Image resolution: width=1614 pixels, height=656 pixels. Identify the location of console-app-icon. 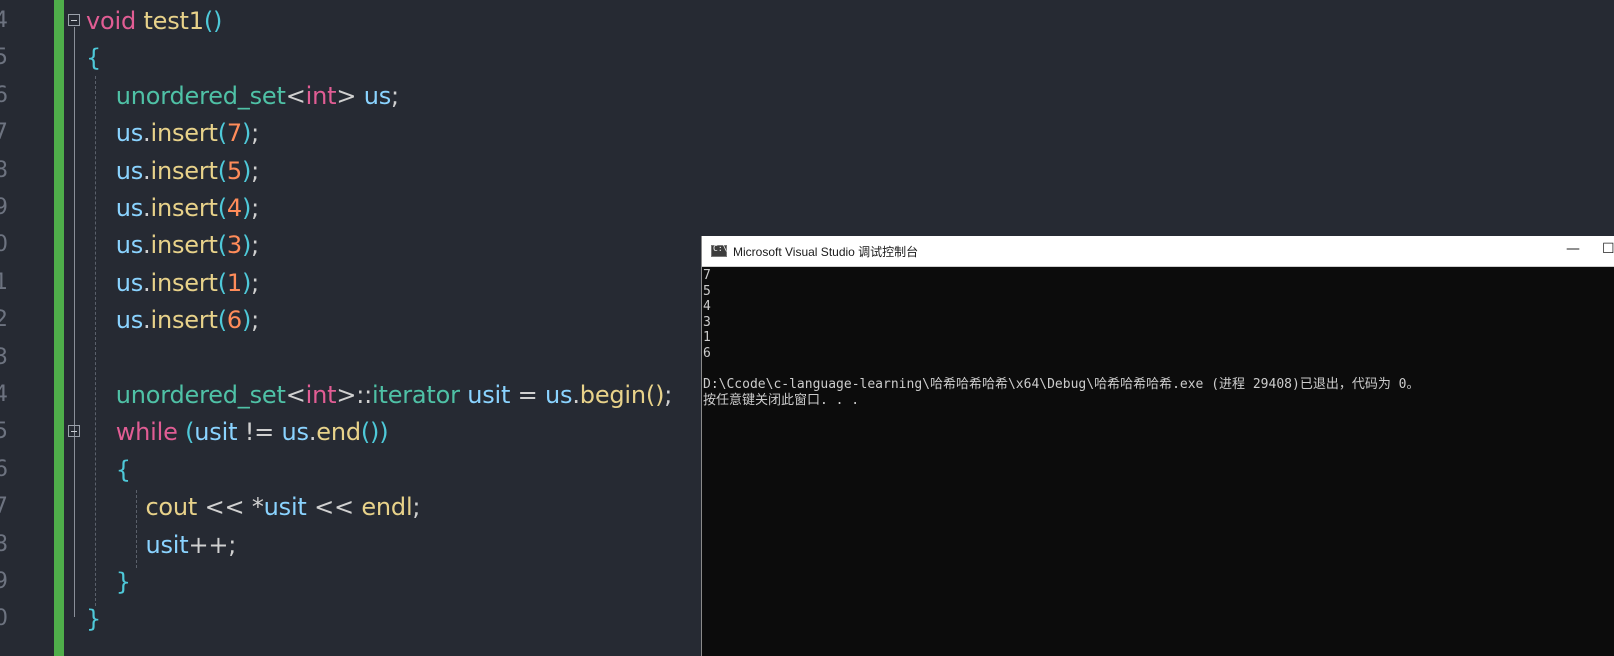
(719, 250).